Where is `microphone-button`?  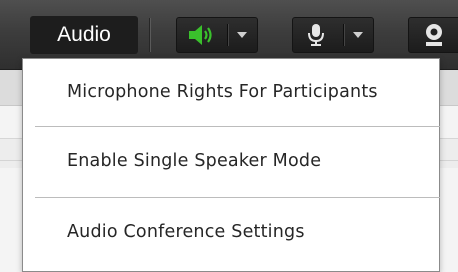 microphone-button is located at coordinates (333, 35).